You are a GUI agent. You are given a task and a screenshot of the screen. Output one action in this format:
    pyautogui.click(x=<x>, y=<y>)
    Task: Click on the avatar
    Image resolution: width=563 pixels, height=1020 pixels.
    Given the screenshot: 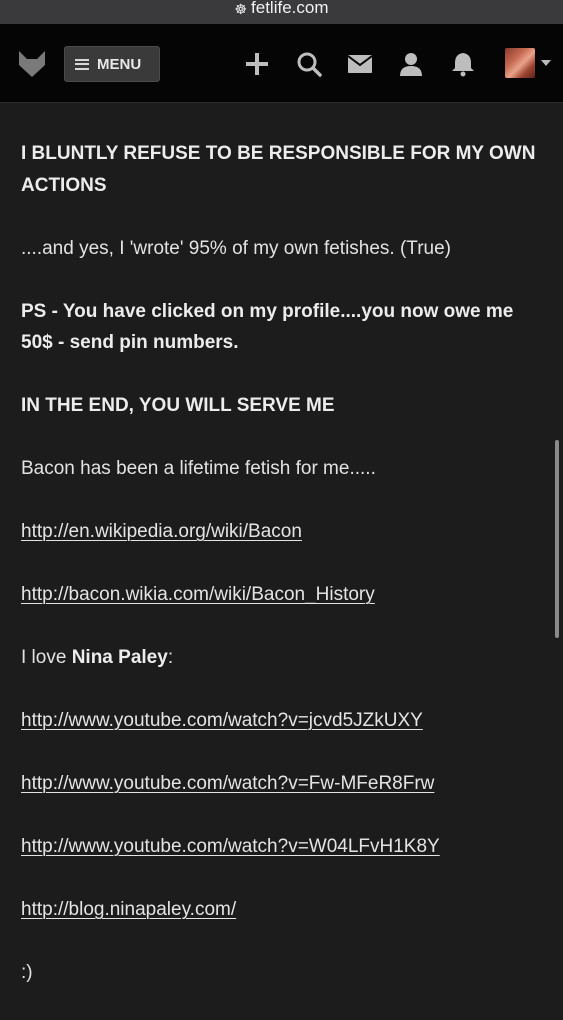 What is the action you would take?
    pyautogui.click(x=520, y=63)
    